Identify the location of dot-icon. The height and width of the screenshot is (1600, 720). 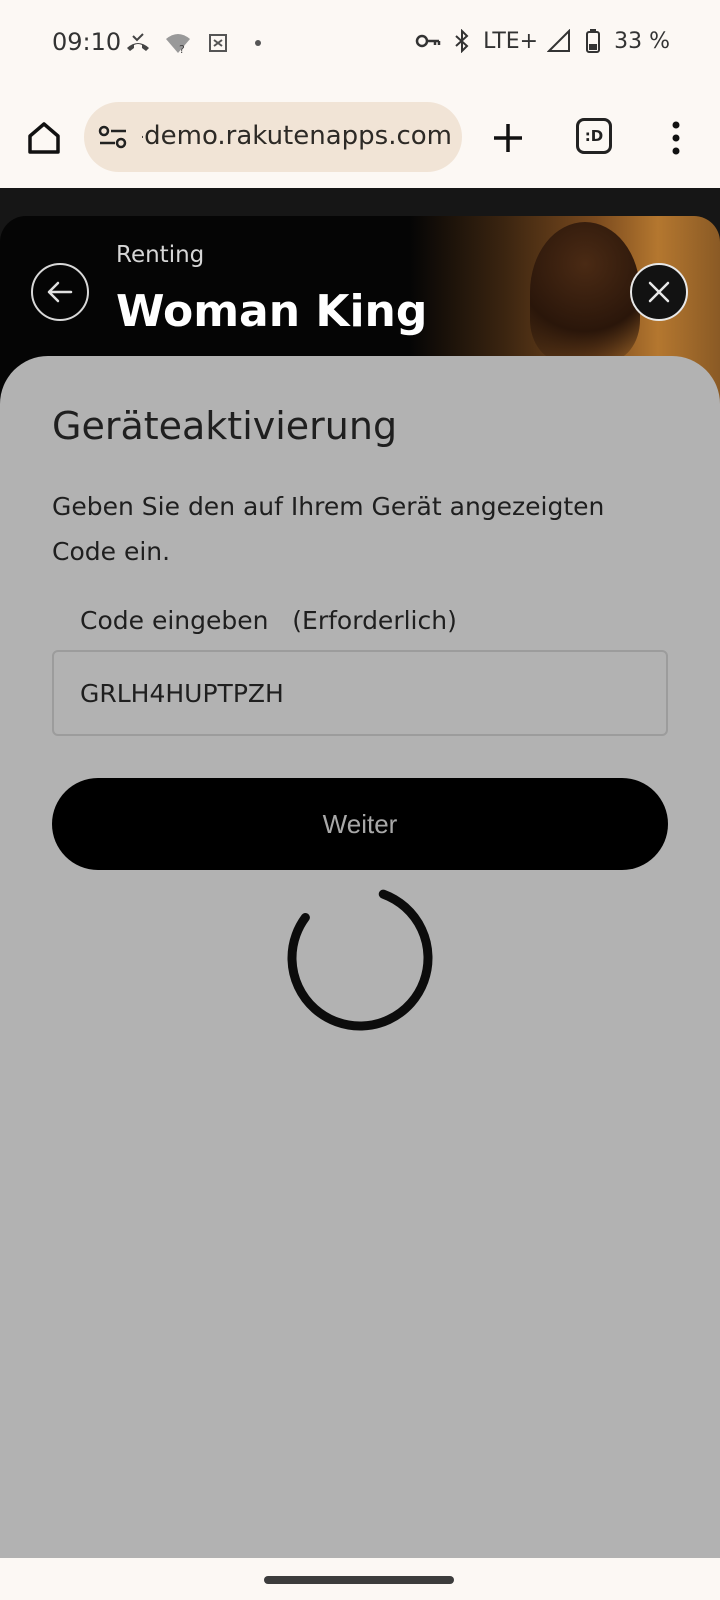
(258, 43).